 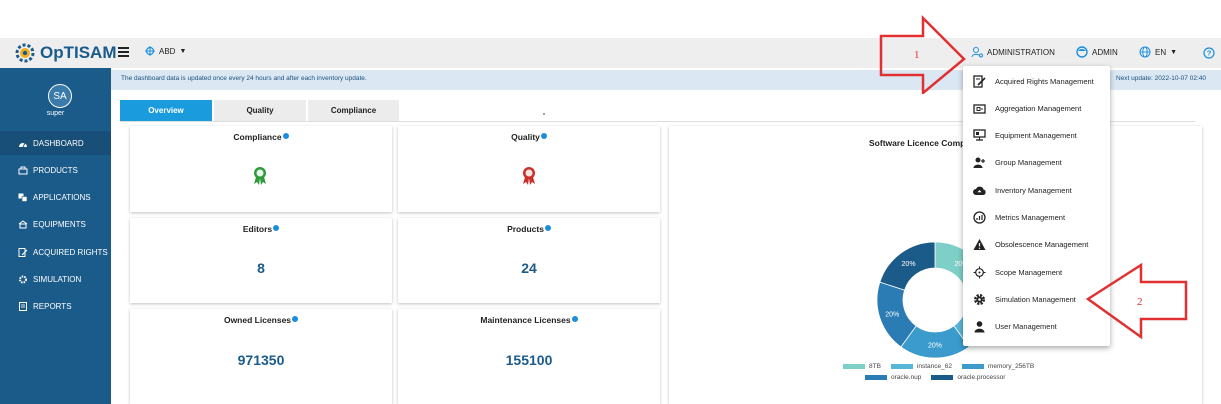 What do you see at coordinates (979, 108) in the screenshot?
I see `aggregation-icon` at bounding box center [979, 108].